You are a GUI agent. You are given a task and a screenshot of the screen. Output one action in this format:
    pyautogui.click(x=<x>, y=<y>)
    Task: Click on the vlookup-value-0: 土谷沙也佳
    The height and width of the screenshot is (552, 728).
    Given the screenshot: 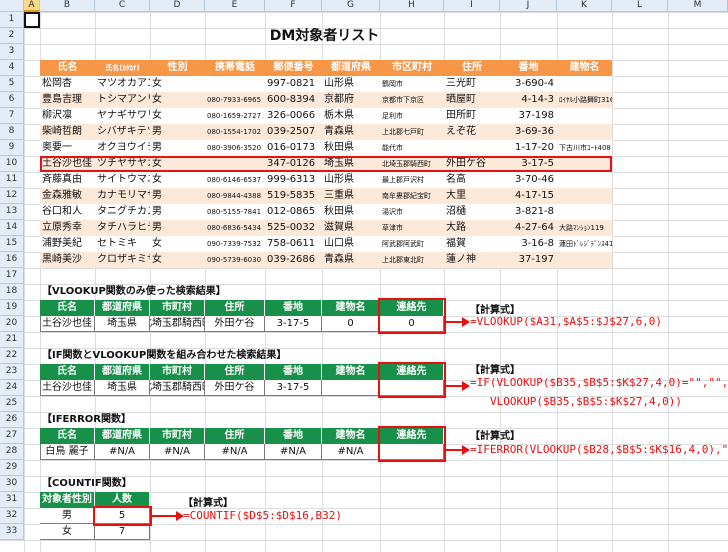 What is the action you would take?
    pyautogui.click(x=67, y=324)
    